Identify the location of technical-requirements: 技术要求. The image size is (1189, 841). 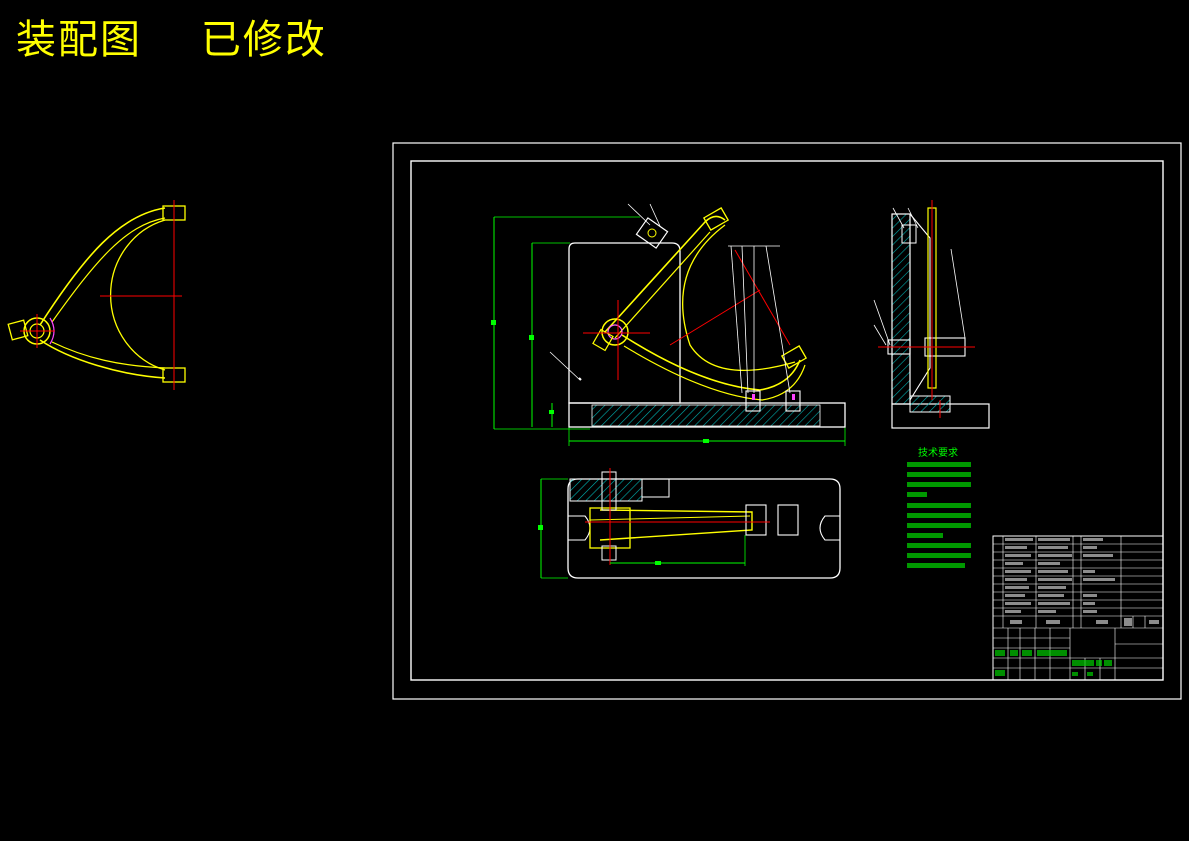
(939, 507).